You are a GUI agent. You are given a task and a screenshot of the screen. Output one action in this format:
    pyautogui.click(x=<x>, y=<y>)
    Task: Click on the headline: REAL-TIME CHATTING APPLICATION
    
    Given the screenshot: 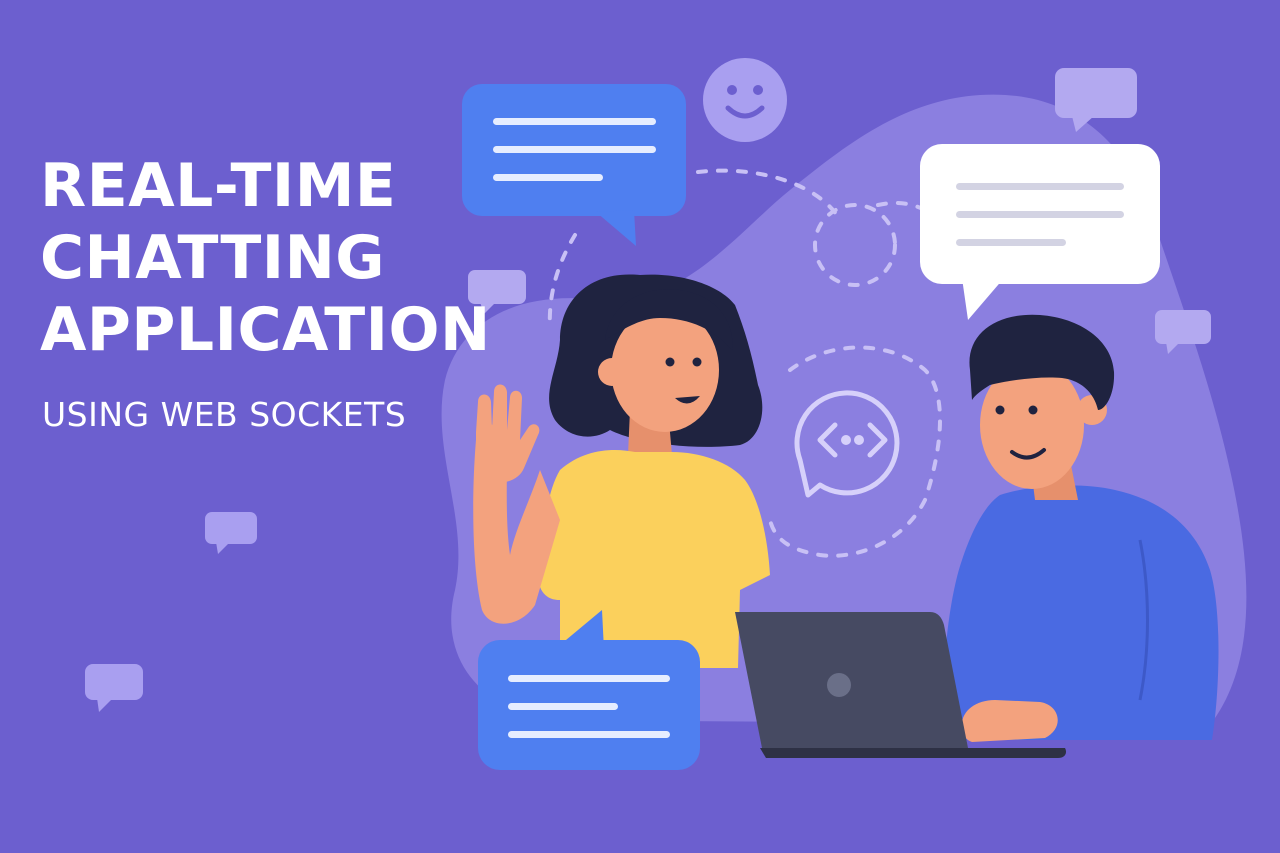 What is the action you would take?
    pyautogui.click(x=265, y=258)
    